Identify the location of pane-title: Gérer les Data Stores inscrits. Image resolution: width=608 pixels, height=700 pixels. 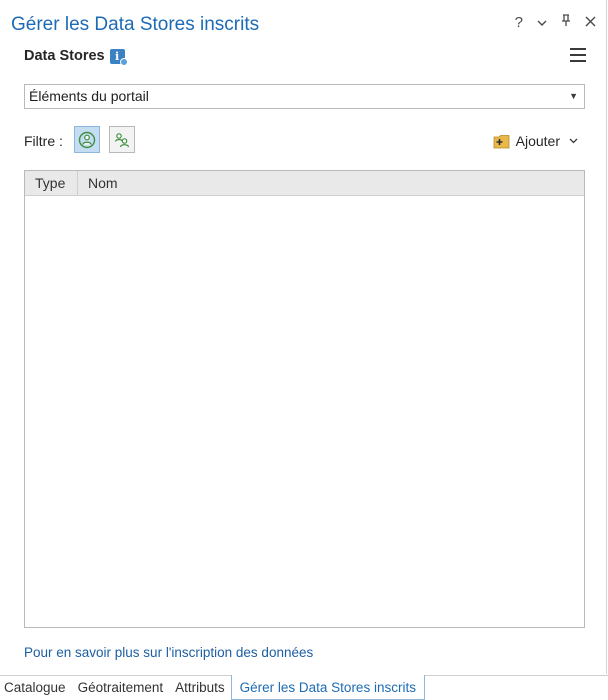
(135, 24).